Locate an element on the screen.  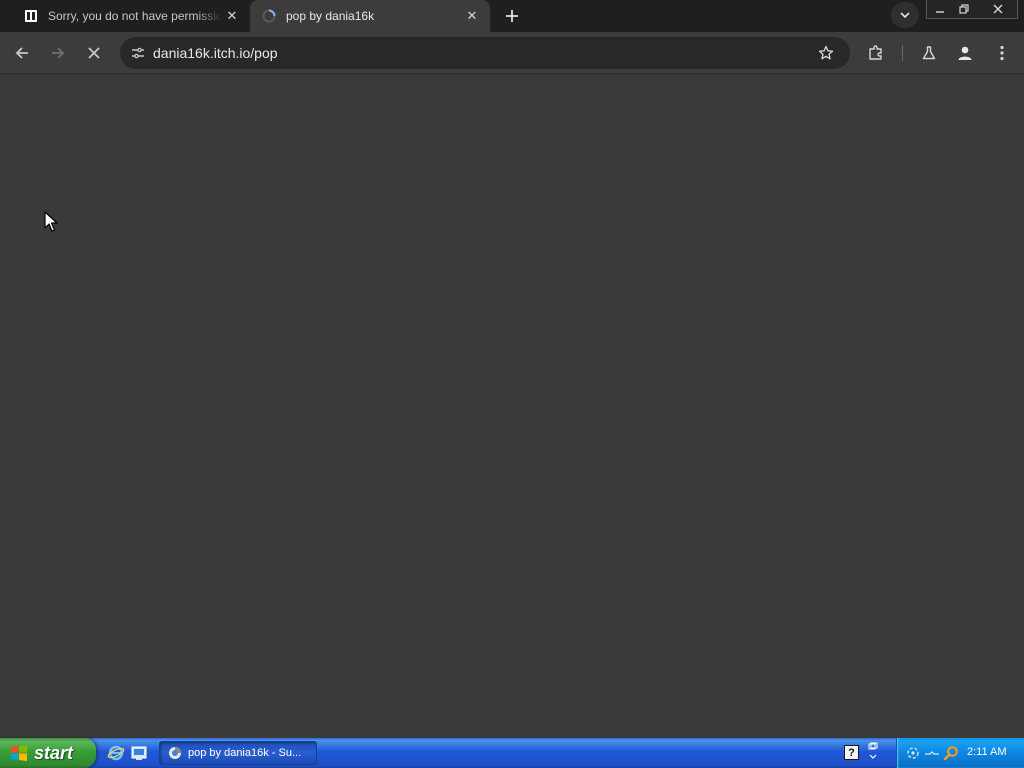
itch-io-icon is located at coordinates (31, 16).